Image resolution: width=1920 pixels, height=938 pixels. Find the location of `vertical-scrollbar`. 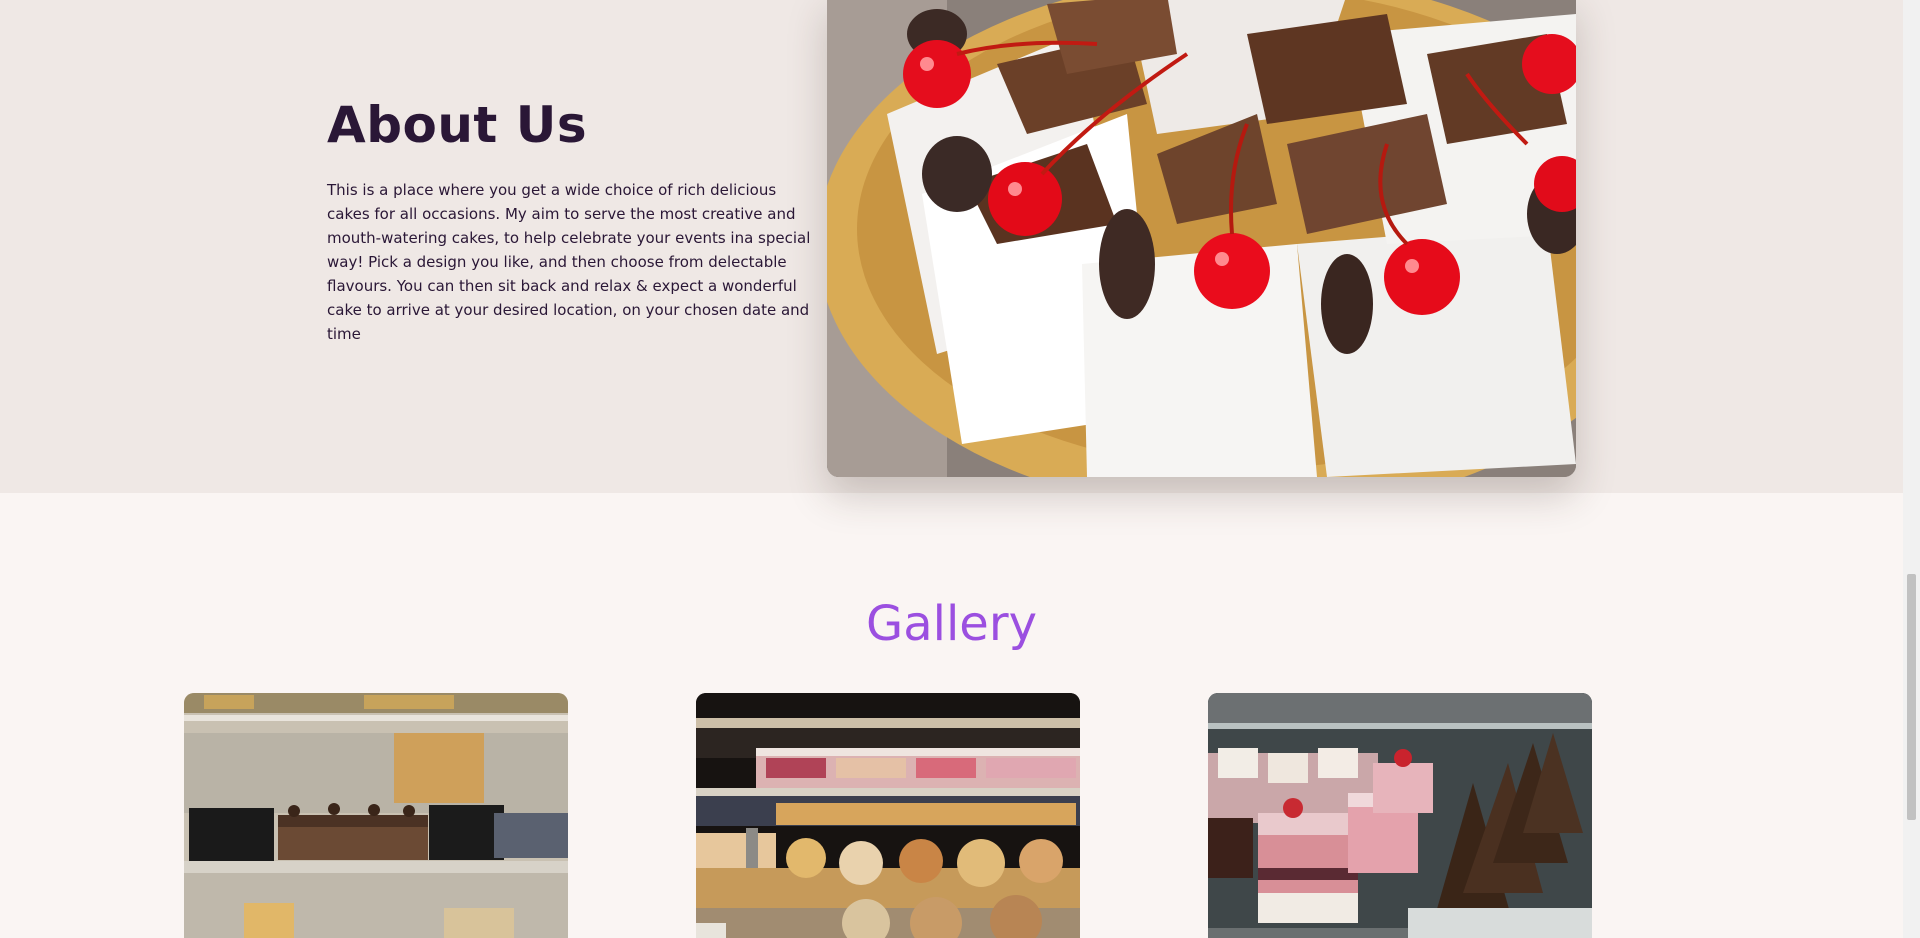

vertical-scrollbar is located at coordinates (1911, 469).